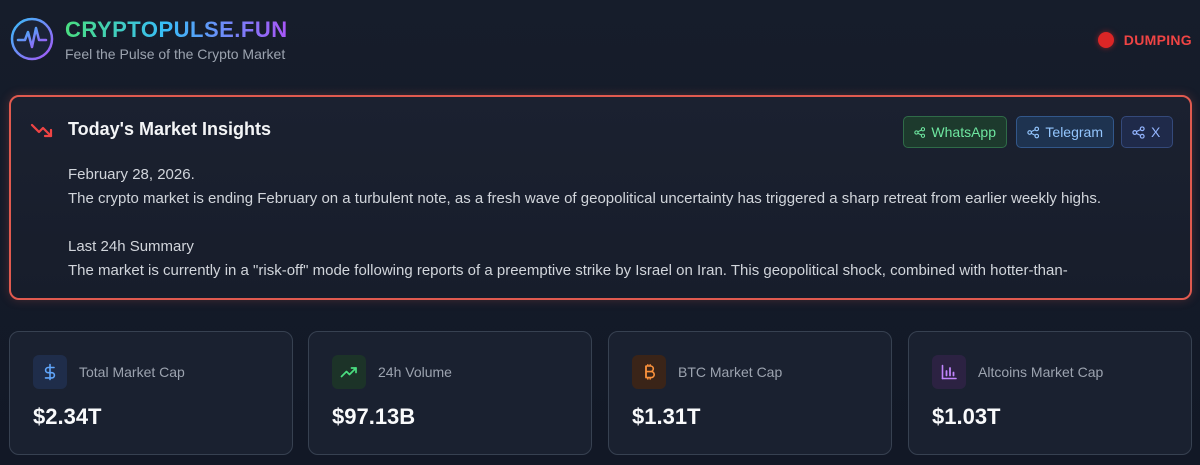 The image size is (1200, 465). What do you see at coordinates (1157, 40) in the screenshot?
I see `market-status-label: DUMPING` at bounding box center [1157, 40].